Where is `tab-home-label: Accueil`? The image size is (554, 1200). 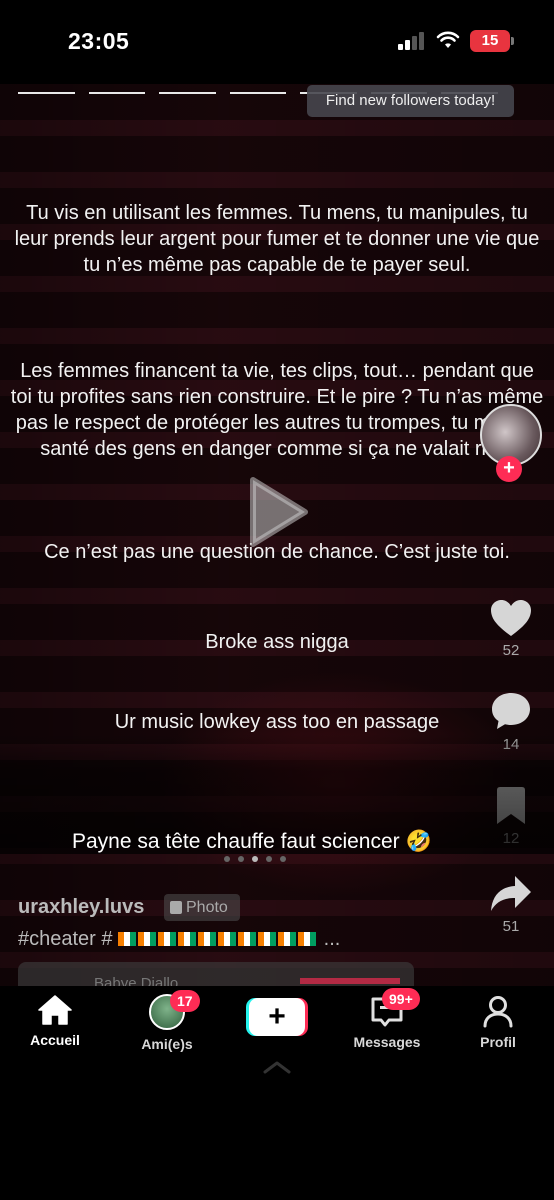 tab-home-label: Accueil is located at coordinates (55, 1040).